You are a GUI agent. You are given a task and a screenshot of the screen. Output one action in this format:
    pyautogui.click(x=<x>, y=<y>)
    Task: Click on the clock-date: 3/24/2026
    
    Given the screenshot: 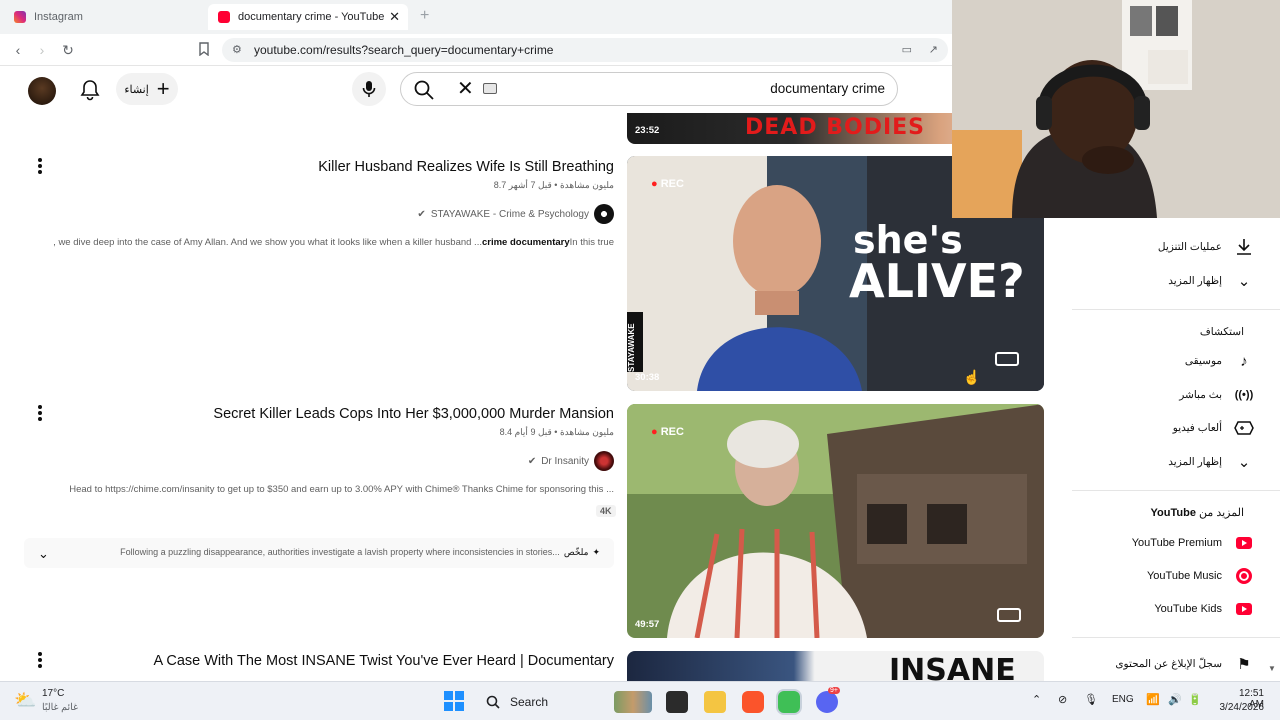 What is the action you would take?
    pyautogui.click(x=1239, y=707)
    